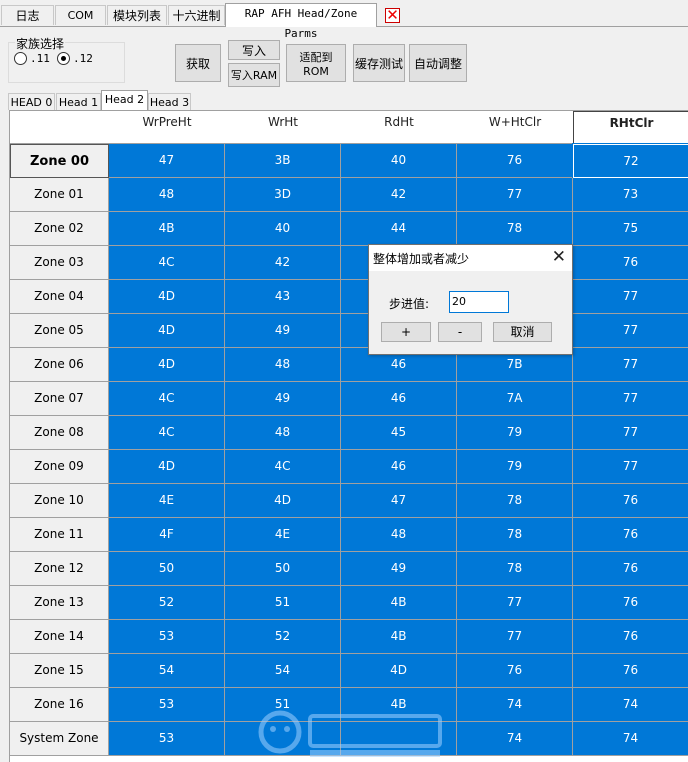 This screenshot has height=762, width=688. I want to click on grid-cell: 73, so click(630, 195).